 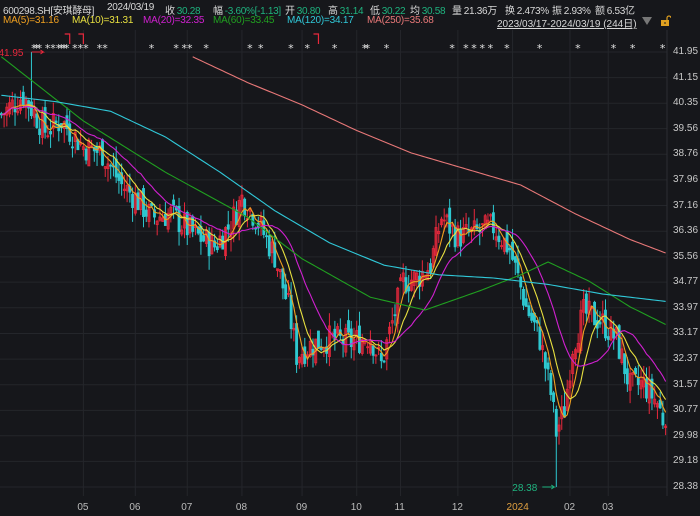 I want to click on y-tick-label: 37.96, so click(x=686, y=179).